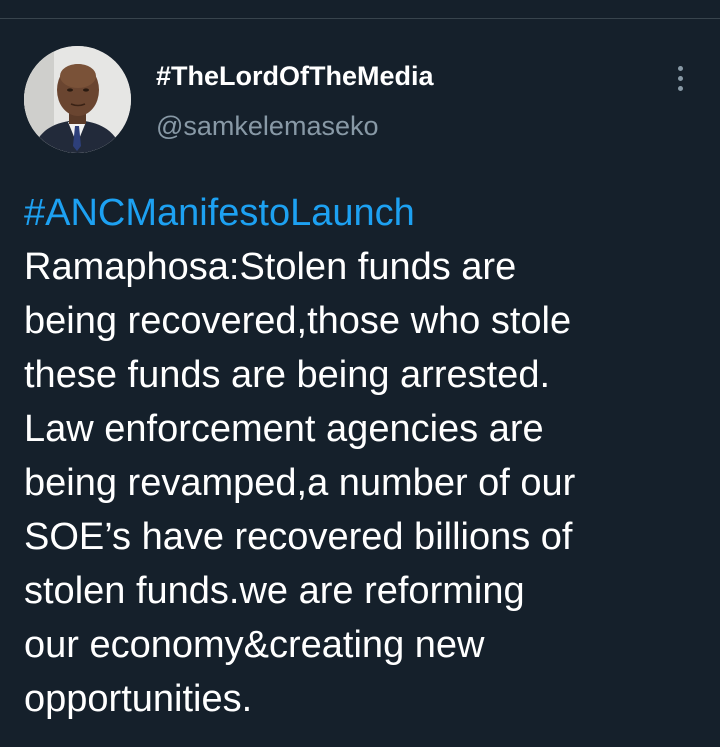 This screenshot has height=747, width=720. Describe the element at coordinates (270, 267) in the screenshot. I see `tweet-line: Ramaphosa:Stolen funds are` at that location.